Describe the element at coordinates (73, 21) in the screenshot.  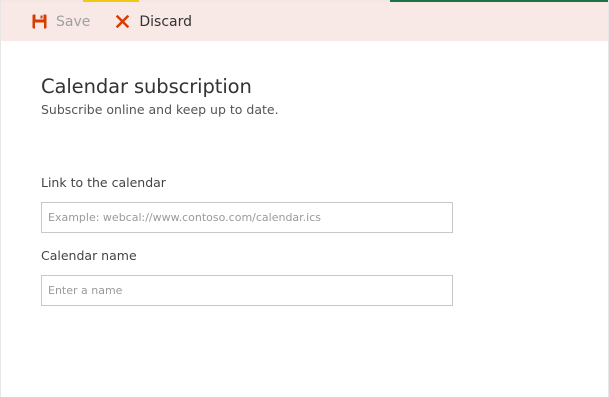
I see `save-label: Save` at that location.